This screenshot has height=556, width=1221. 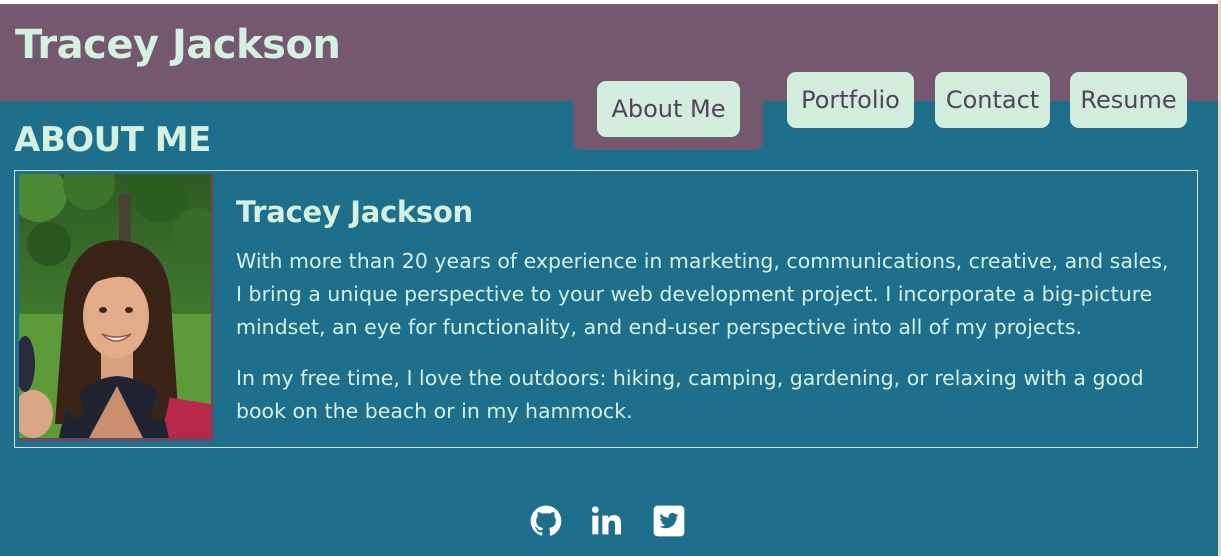 I want to click on section-heading: ABOUT ME, so click(x=112, y=140).